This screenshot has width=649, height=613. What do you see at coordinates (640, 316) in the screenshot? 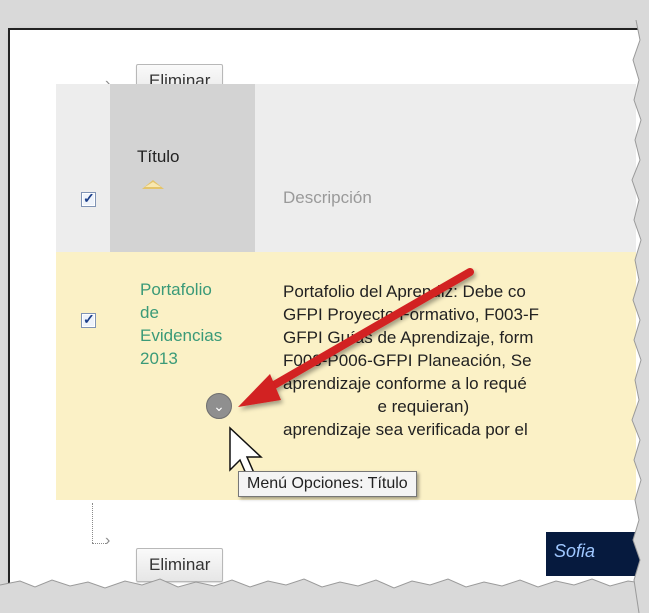
I see `torn-edge-right` at bounding box center [640, 316].